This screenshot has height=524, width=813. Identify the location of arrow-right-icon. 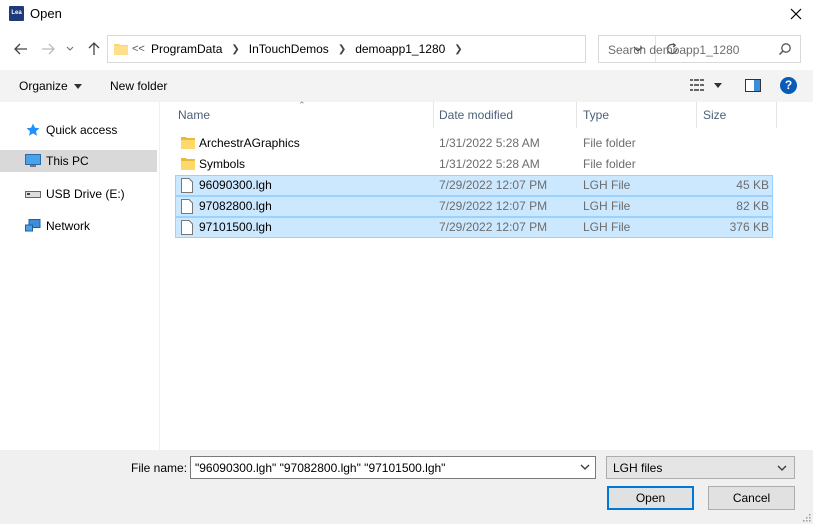
(48, 49).